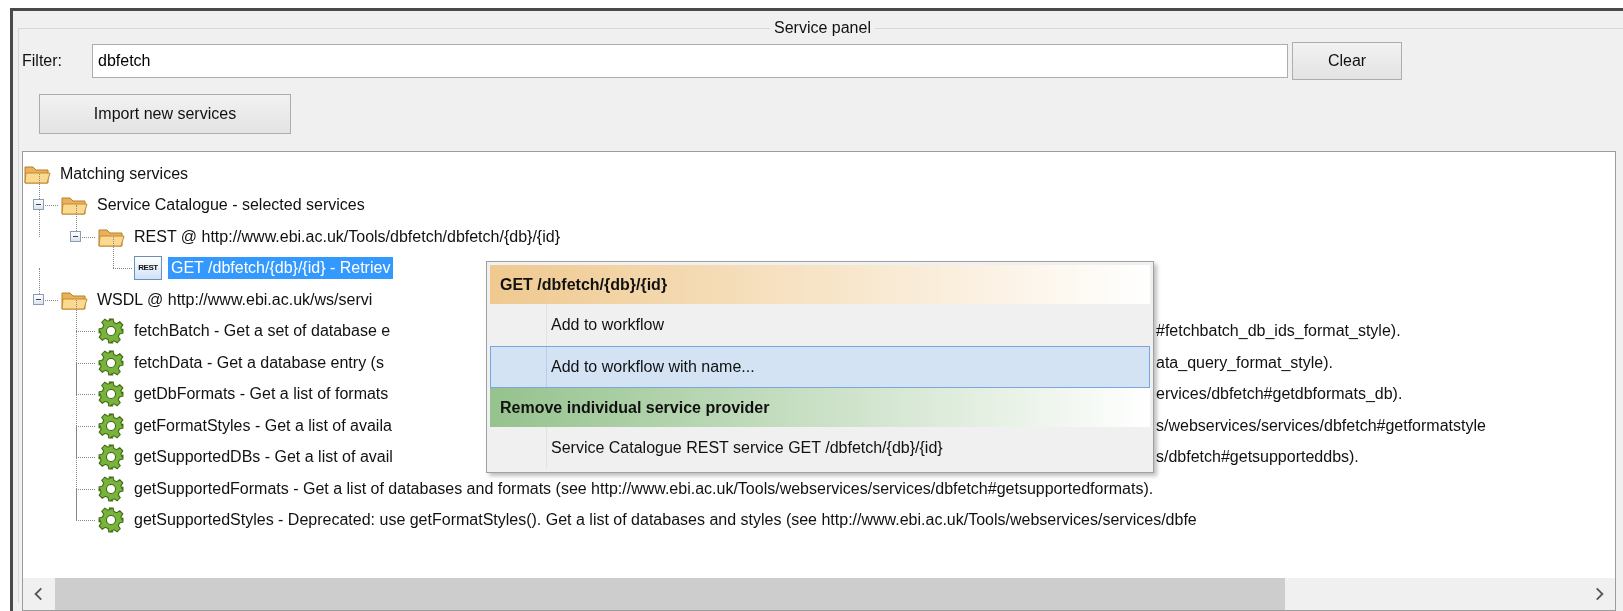  Describe the element at coordinates (690, 61) in the screenshot. I see `filter-field: dbfetch` at that location.